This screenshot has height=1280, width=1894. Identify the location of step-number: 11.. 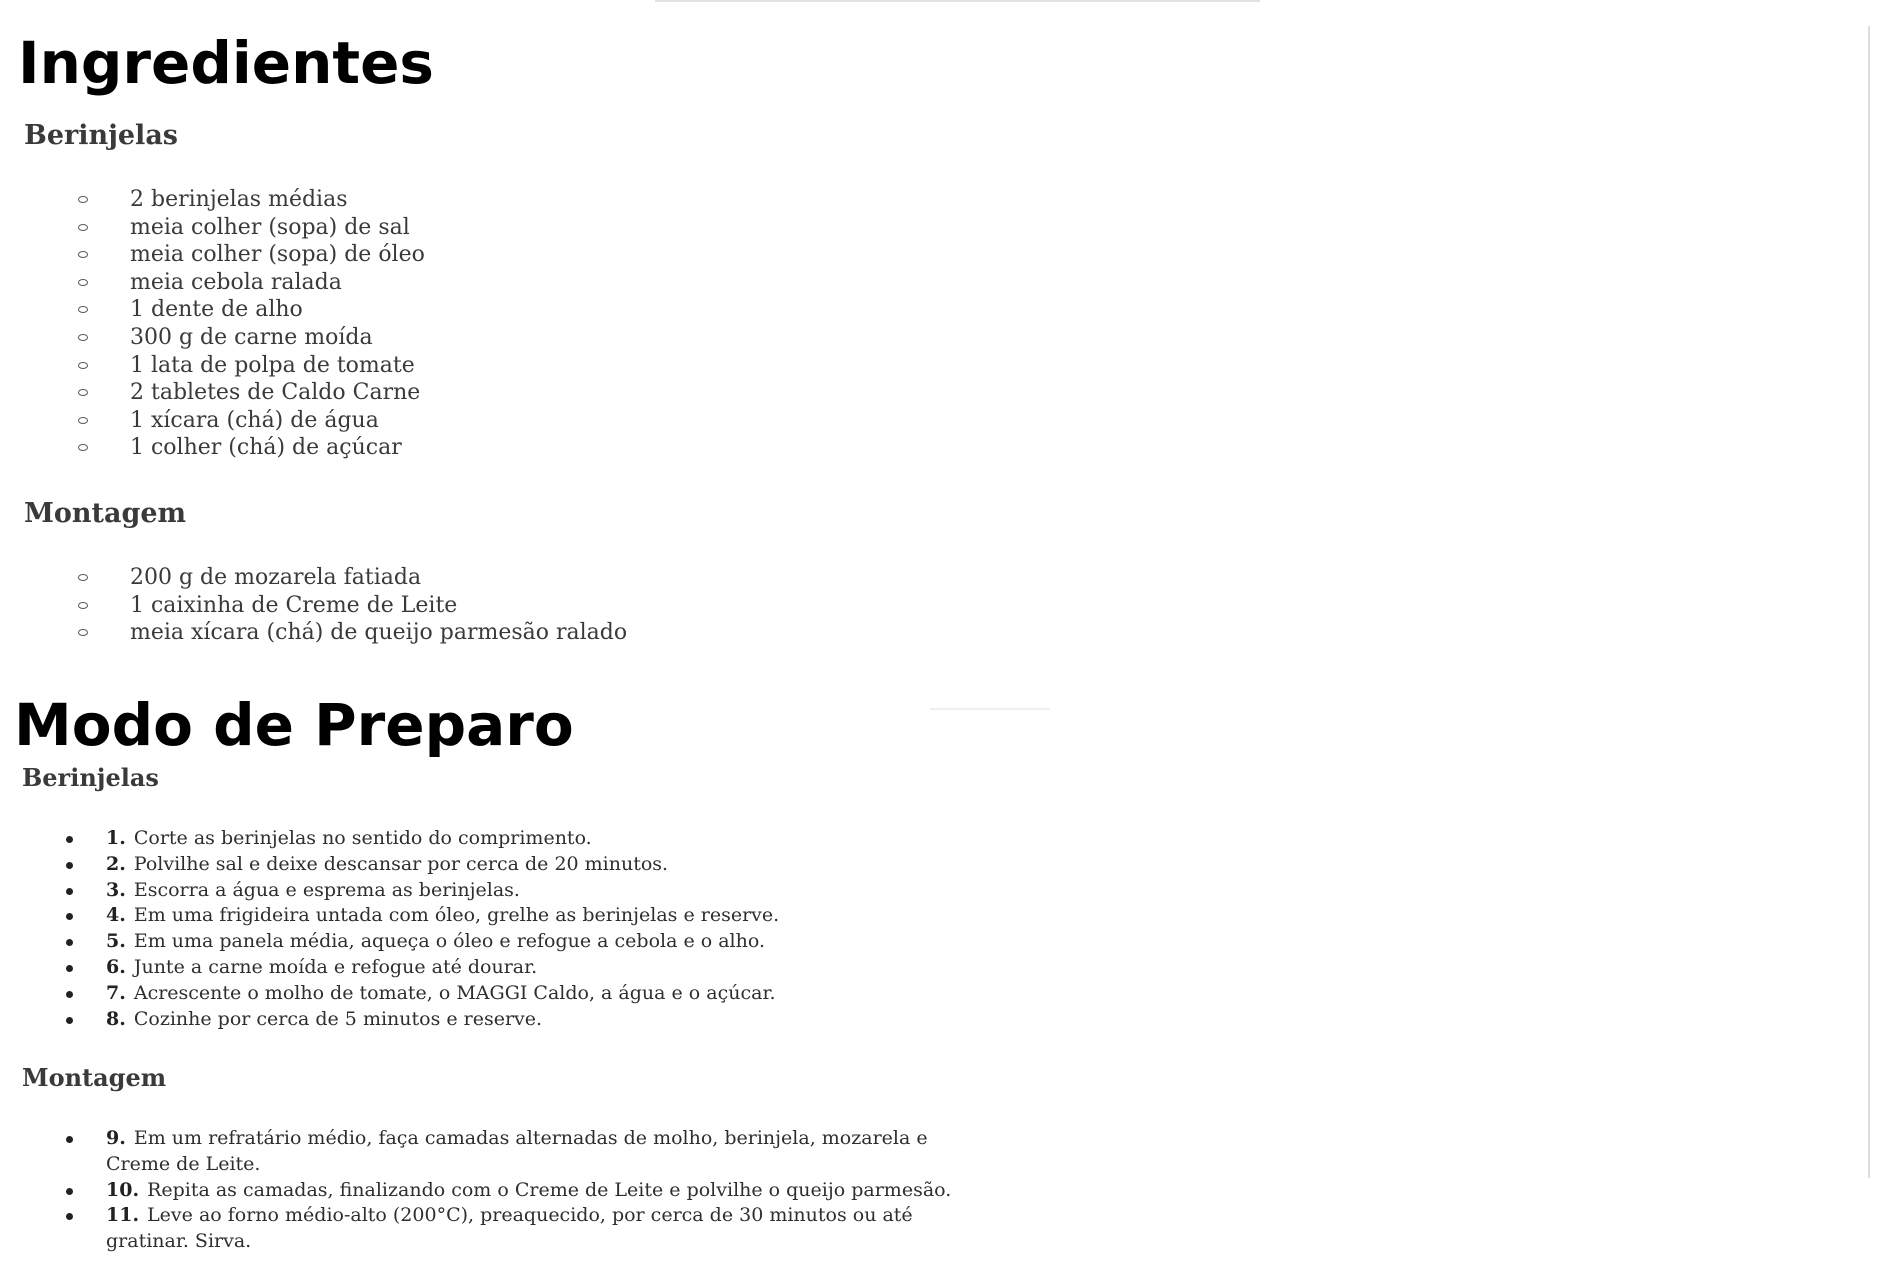
(123, 1215).